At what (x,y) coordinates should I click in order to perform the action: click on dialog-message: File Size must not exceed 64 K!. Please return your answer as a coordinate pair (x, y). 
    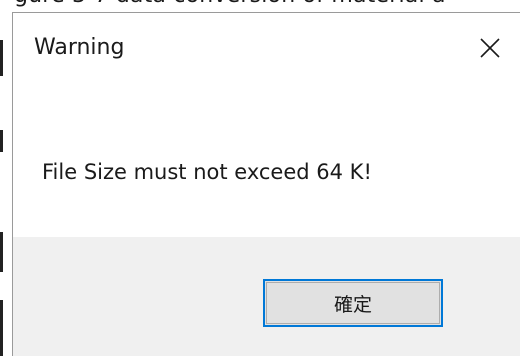
    Looking at the image, I should click on (207, 172).